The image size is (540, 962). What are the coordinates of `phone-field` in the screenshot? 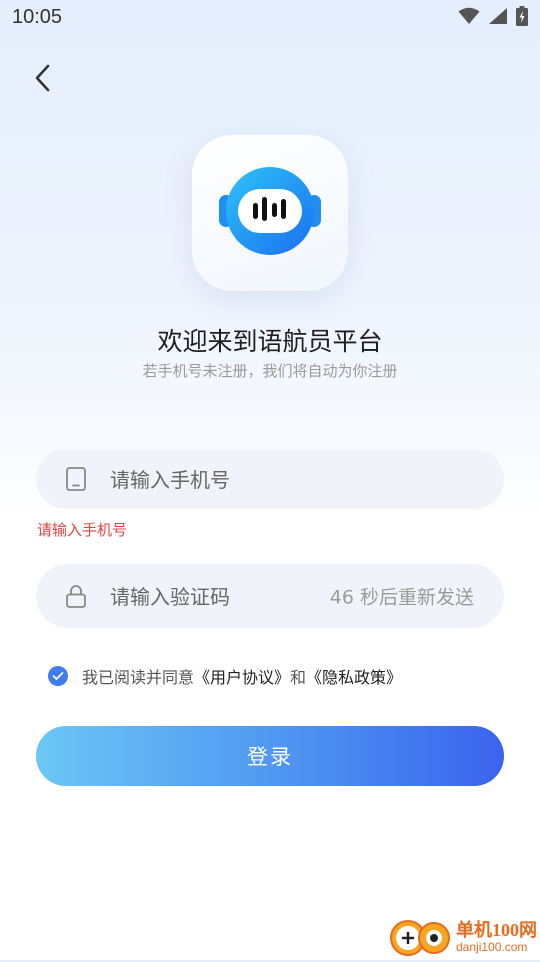 It's located at (270, 480).